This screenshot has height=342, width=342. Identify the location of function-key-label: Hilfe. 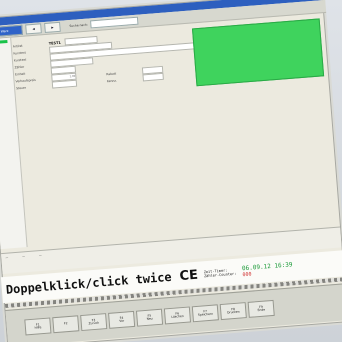
(38, 327).